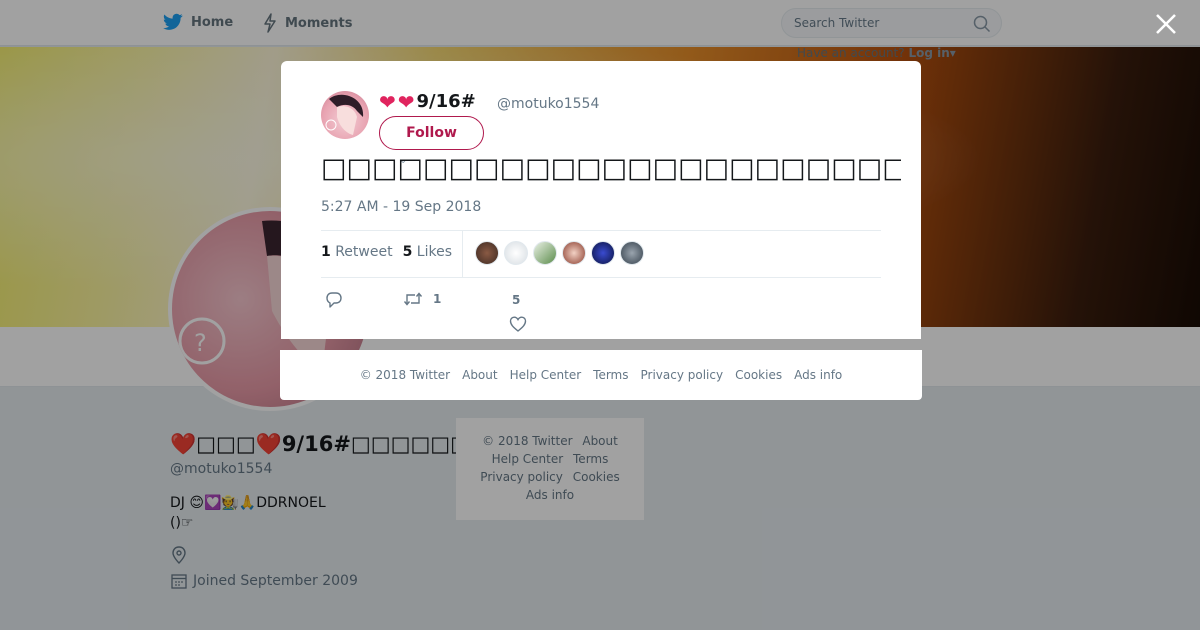  I want to click on footer-privacy: Privacy policy, so click(682, 375).